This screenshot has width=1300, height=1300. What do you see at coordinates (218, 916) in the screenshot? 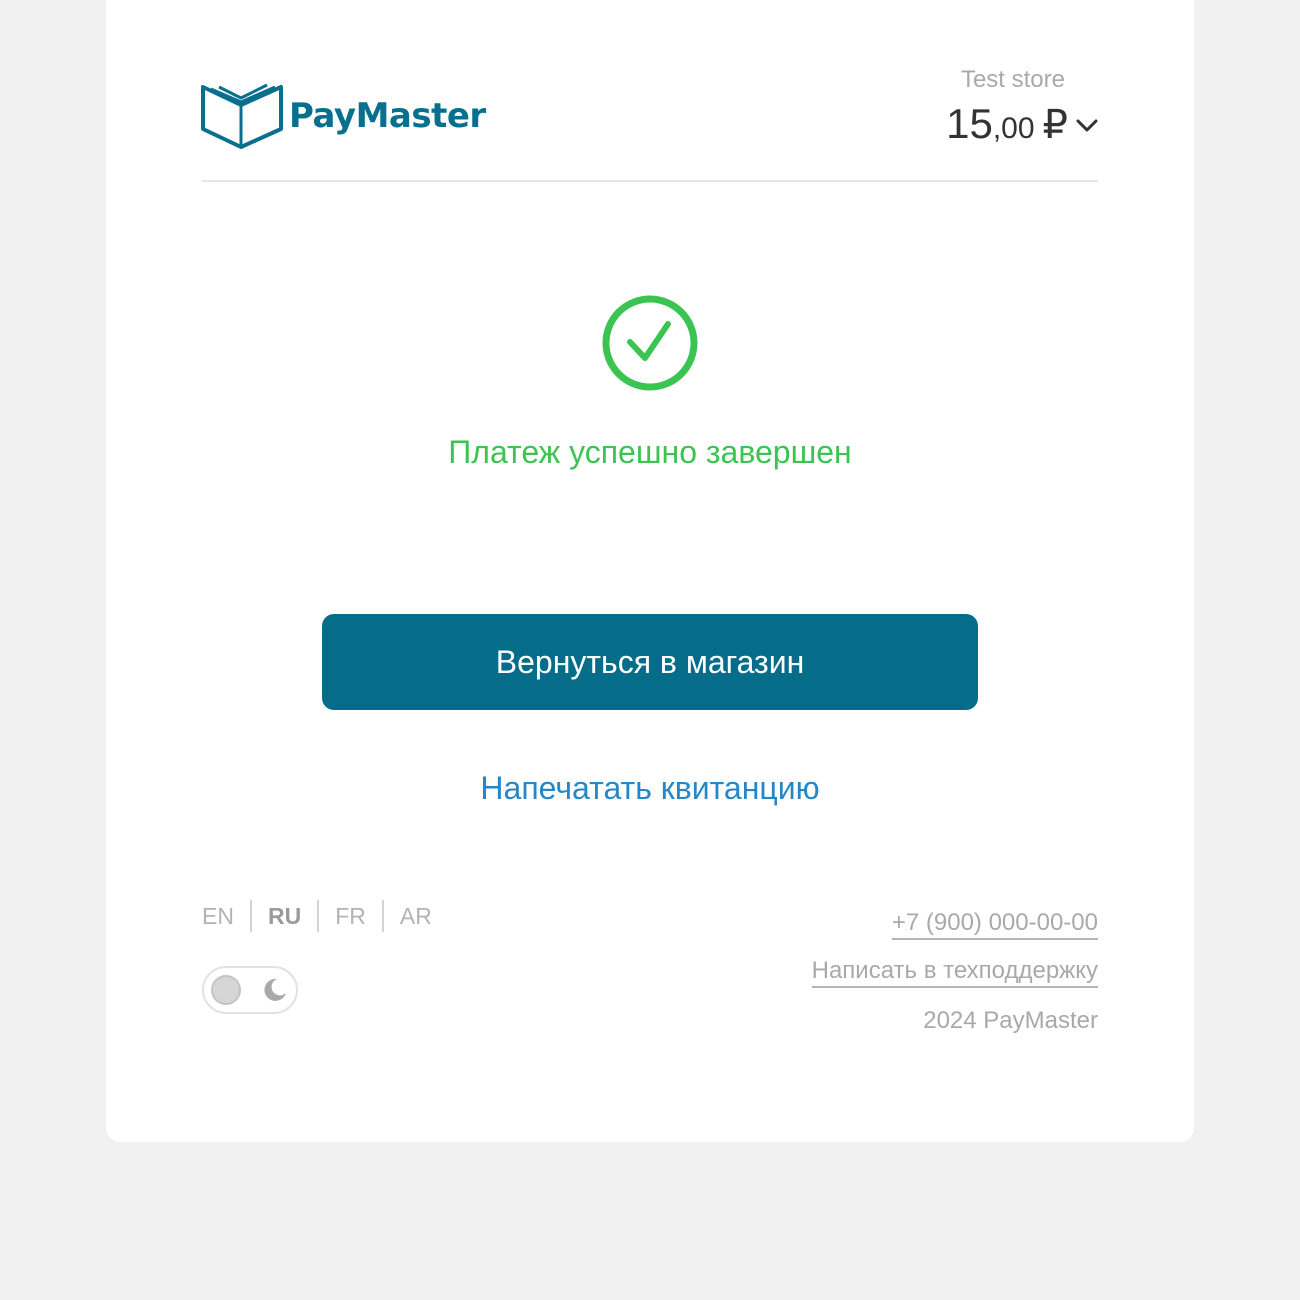
I see `lang-en: EN` at bounding box center [218, 916].